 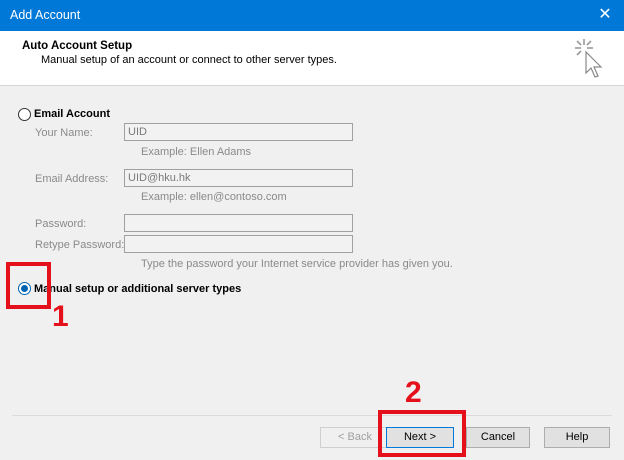 What do you see at coordinates (238, 244) in the screenshot?
I see `retype-password-field` at bounding box center [238, 244].